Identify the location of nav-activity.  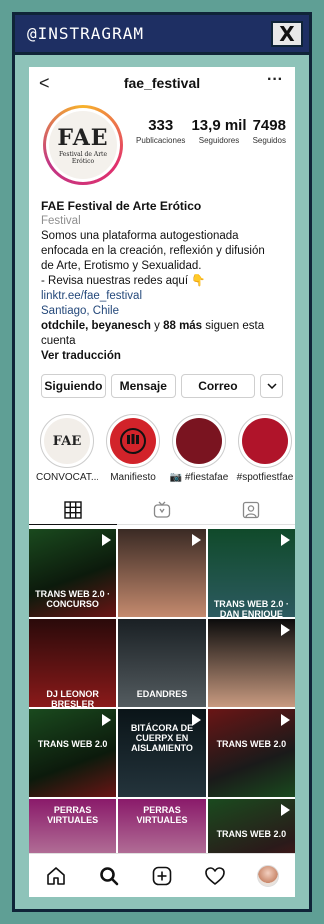
(215, 876).